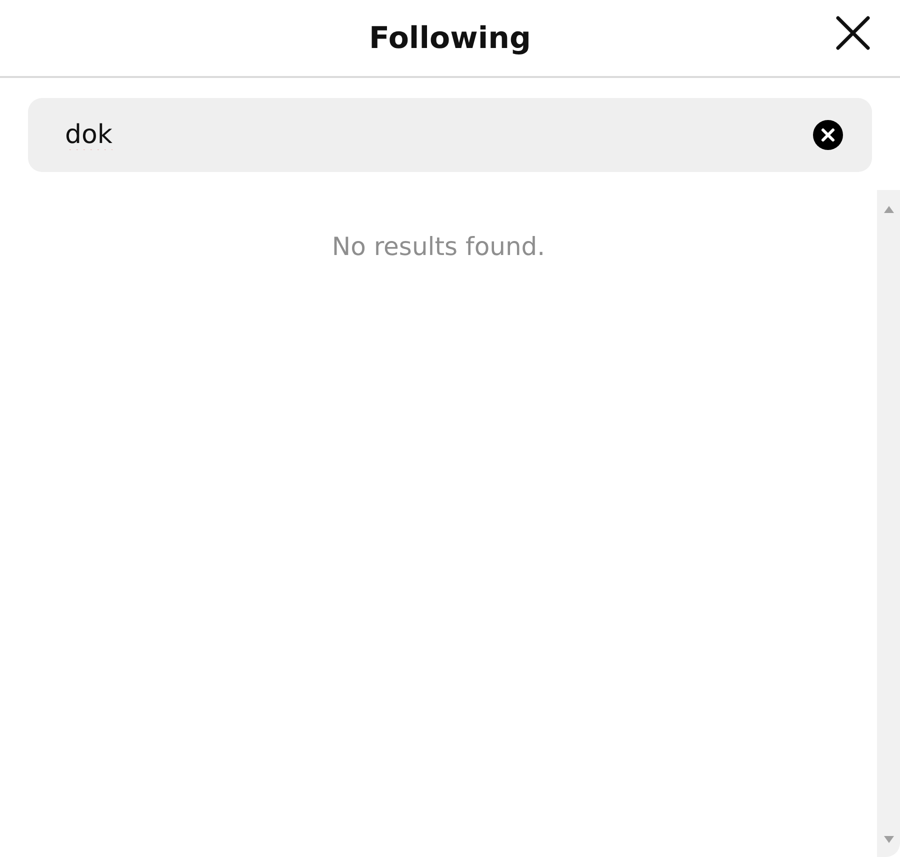 This screenshot has width=900, height=857. What do you see at coordinates (888, 840) in the screenshot?
I see `scroll-down-icon` at bounding box center [888, 840].